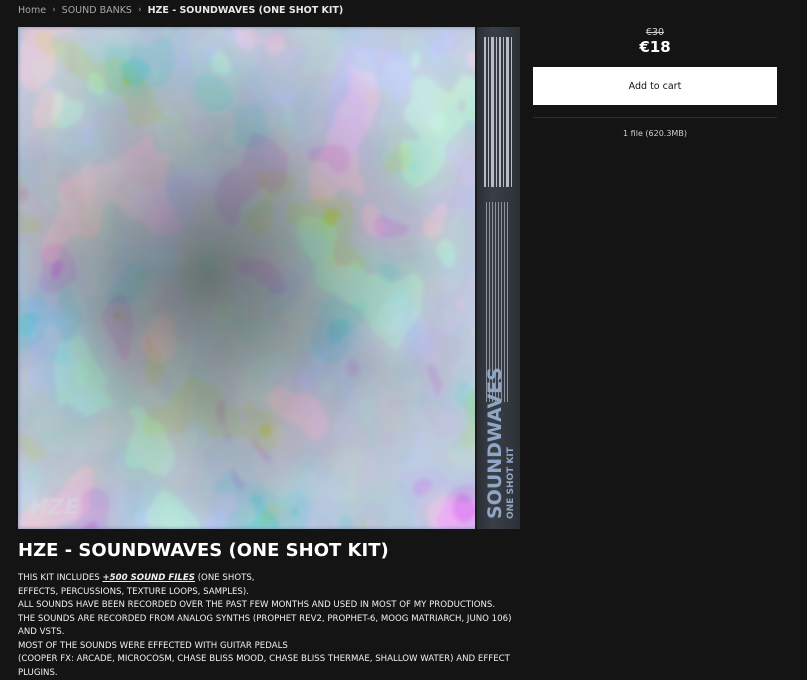  Describe the element at coordinates (278, 633) in the screenshot. I see `description-line: AND VSTS.` at that location.